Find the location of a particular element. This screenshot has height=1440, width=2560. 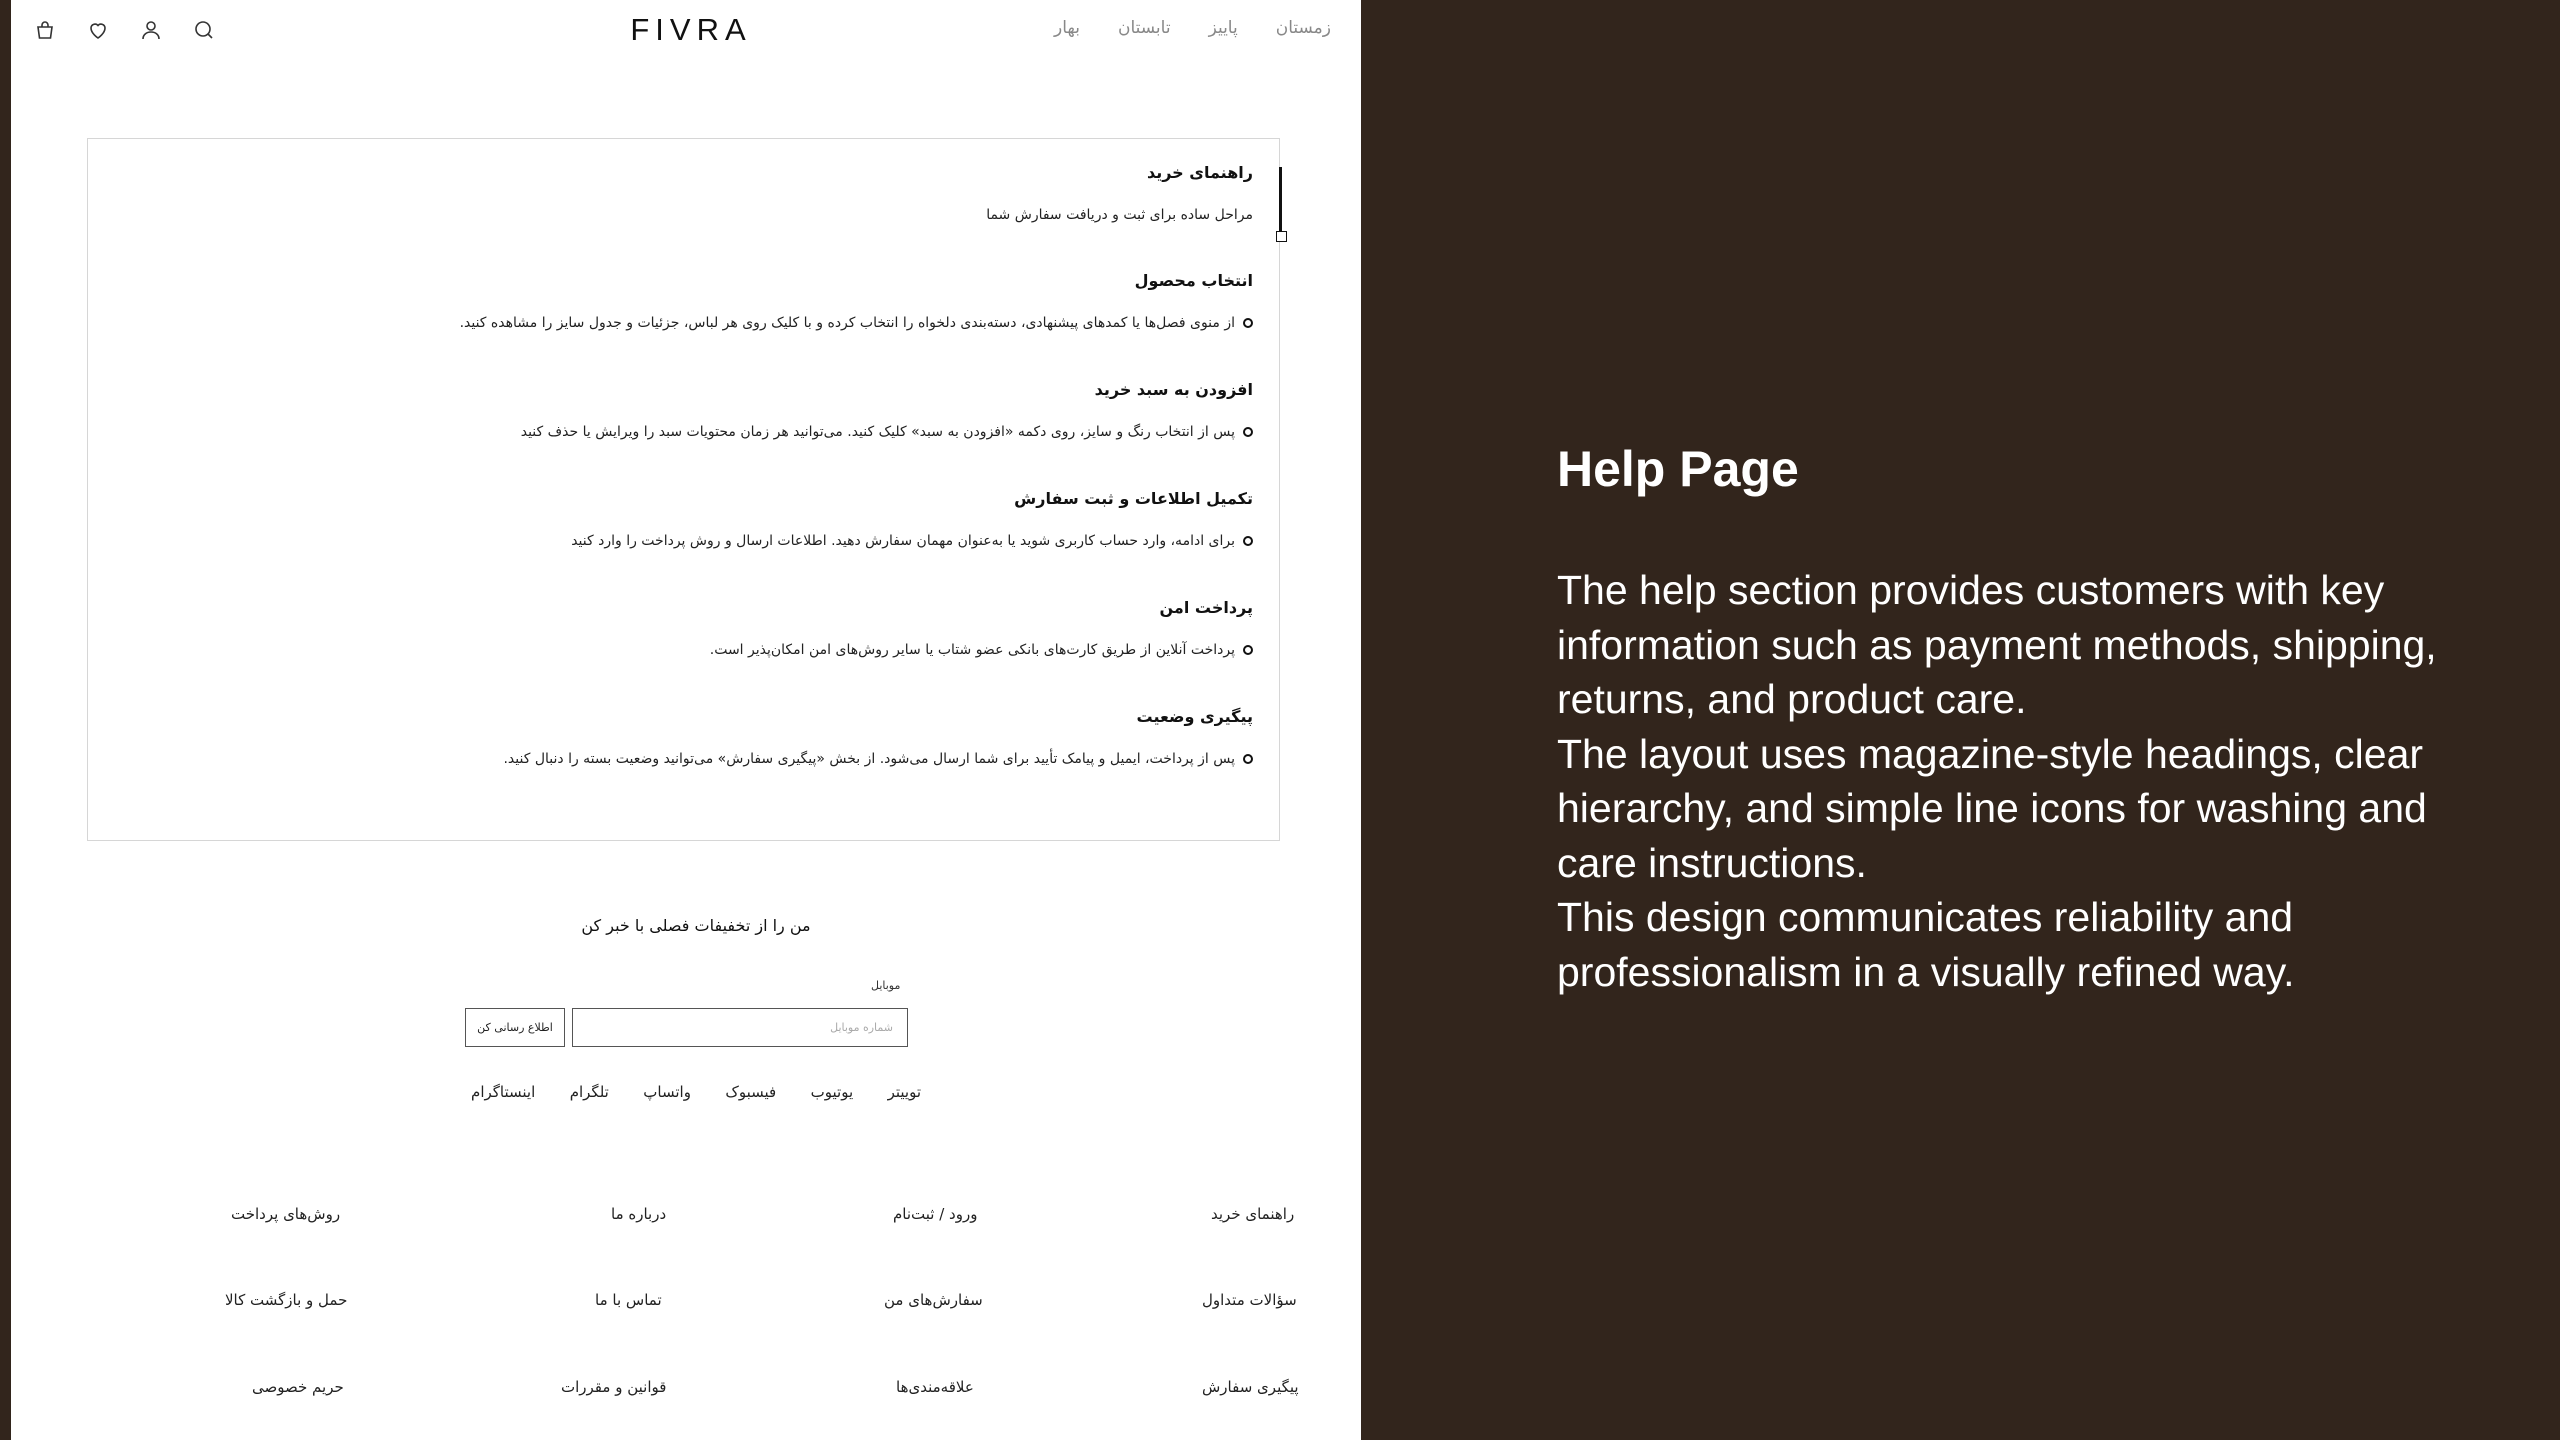

step-title: انتخاب محصول is located at coordinates (1193, 280).